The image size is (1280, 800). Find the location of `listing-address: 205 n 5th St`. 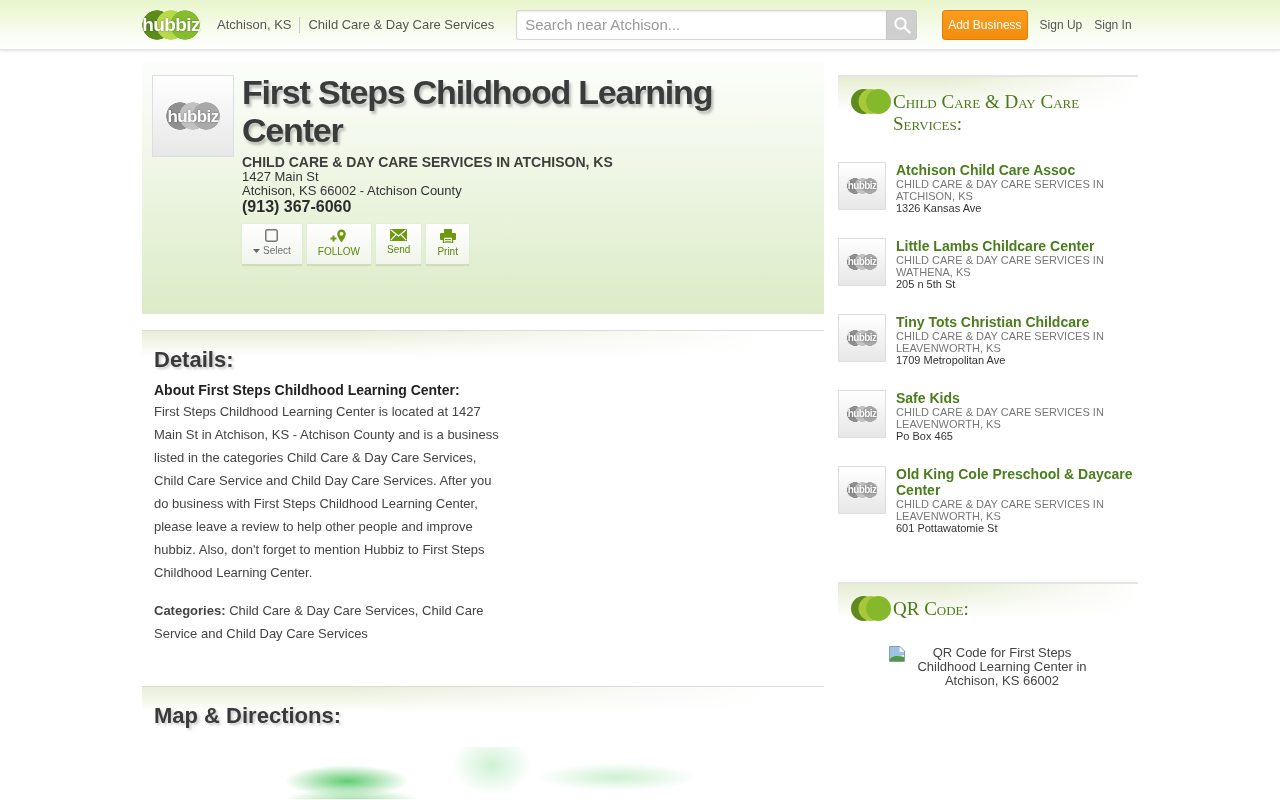

listing-address: 205 n 5th St is located at coordinates (926, 284).